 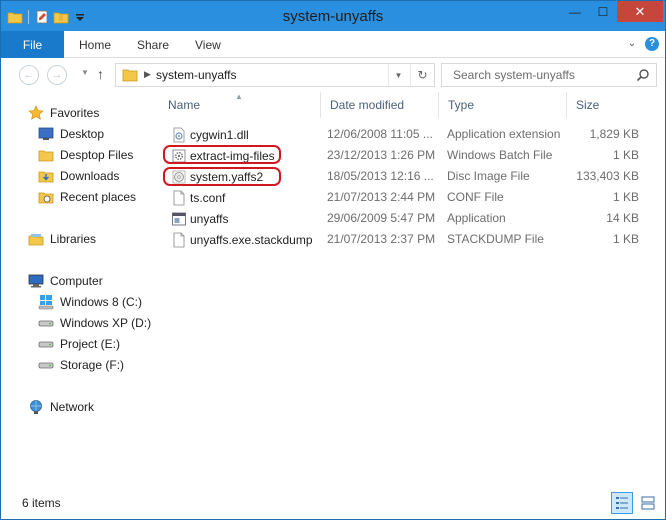 What do you see at coordinates (41, 503) in the screenshot?
I see `item-count: 6 items` at bounding box center [41, 503].